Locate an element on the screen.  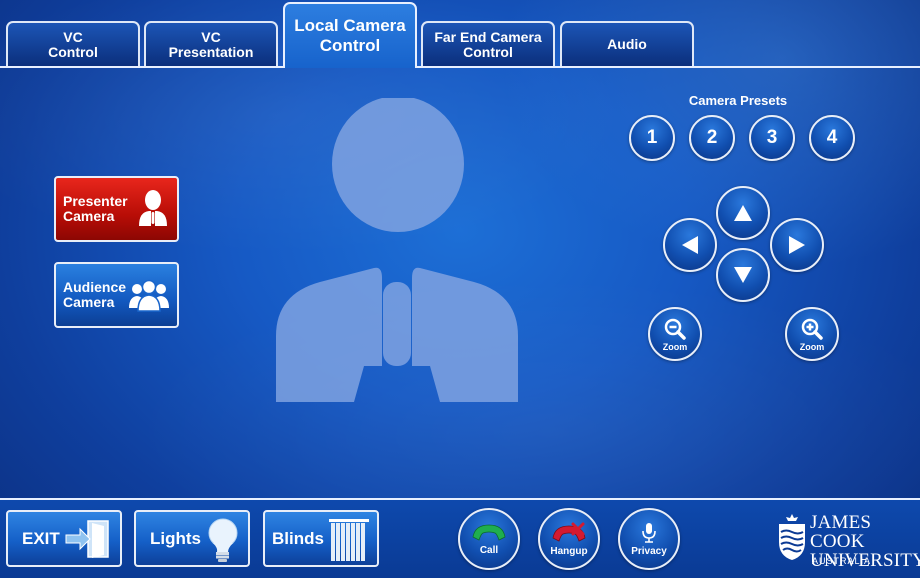
zoom-in-icon is located at coordinates (812, 329).